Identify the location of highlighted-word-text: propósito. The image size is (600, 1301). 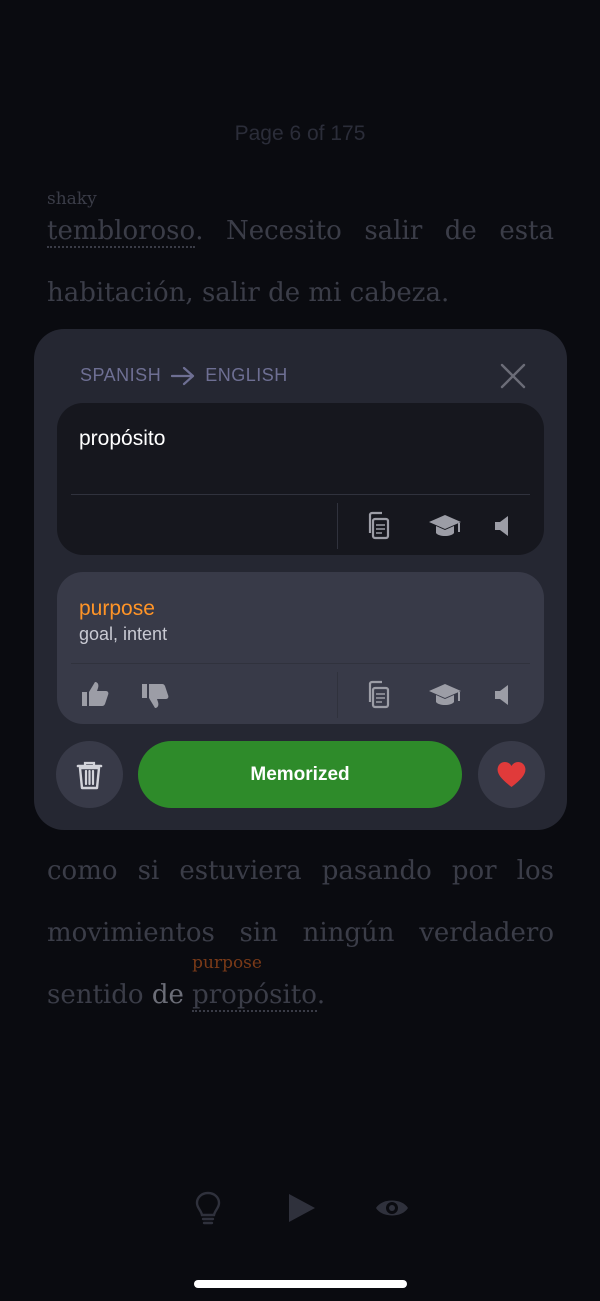
(254, 995).